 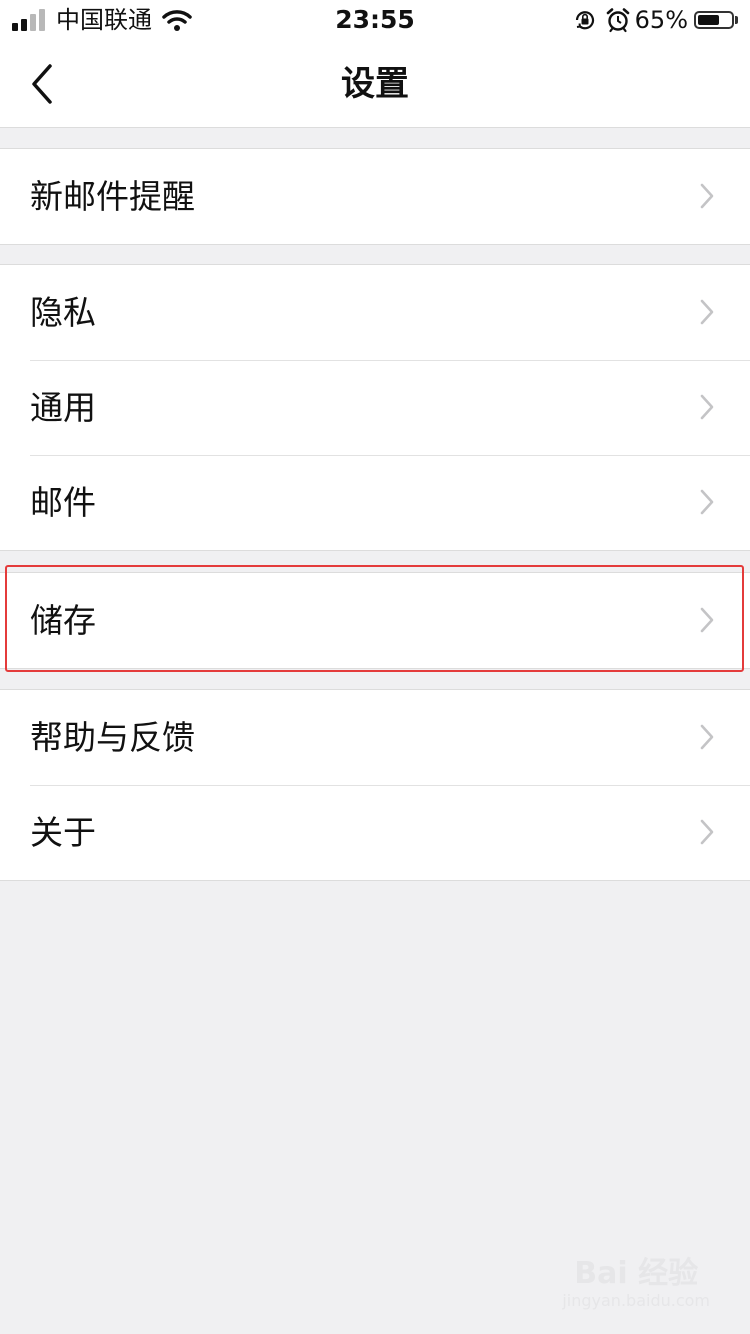 I want to click on battery-icon, so click(x=714, y=20).